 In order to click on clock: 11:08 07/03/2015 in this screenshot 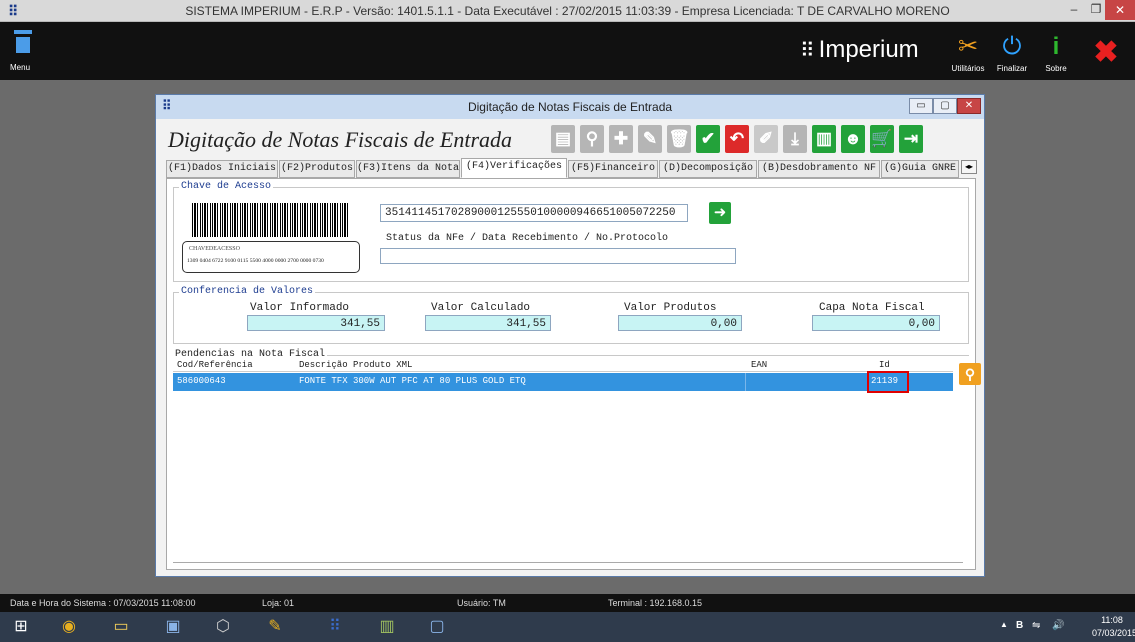, I will do `click(1113, 627)`.